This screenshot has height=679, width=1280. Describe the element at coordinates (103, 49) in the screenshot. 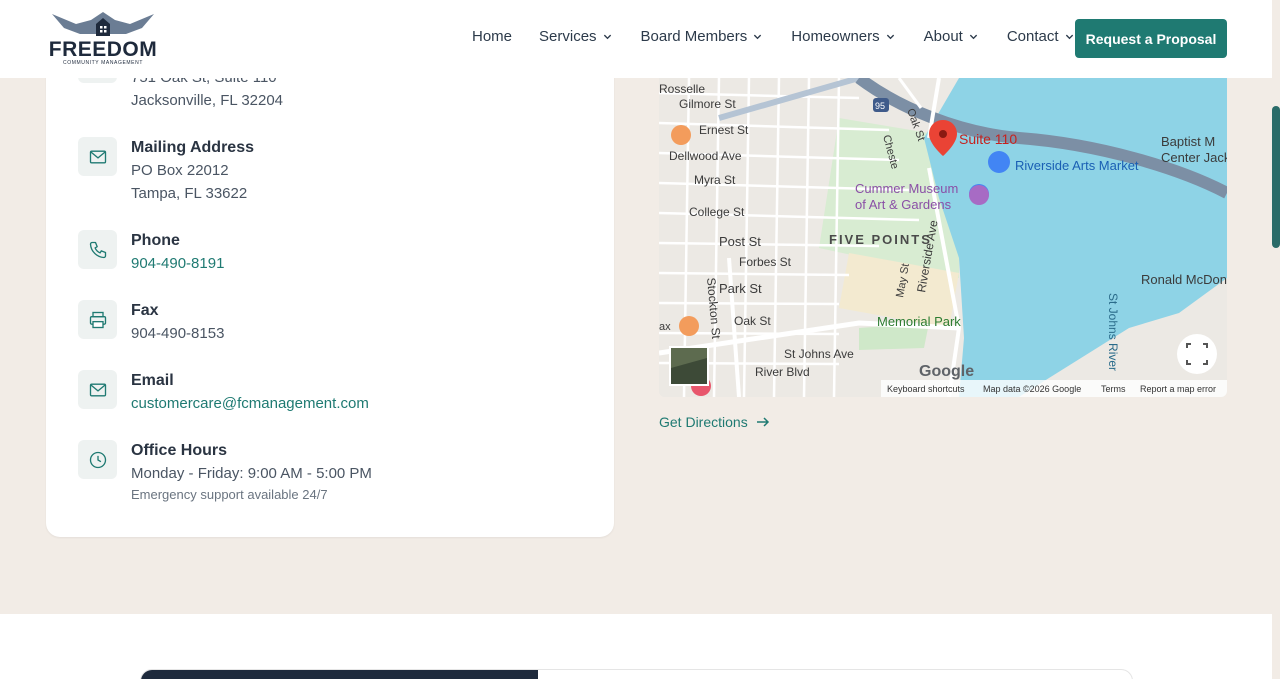

I see `logo-wordmark: FREEDOM` at that location.